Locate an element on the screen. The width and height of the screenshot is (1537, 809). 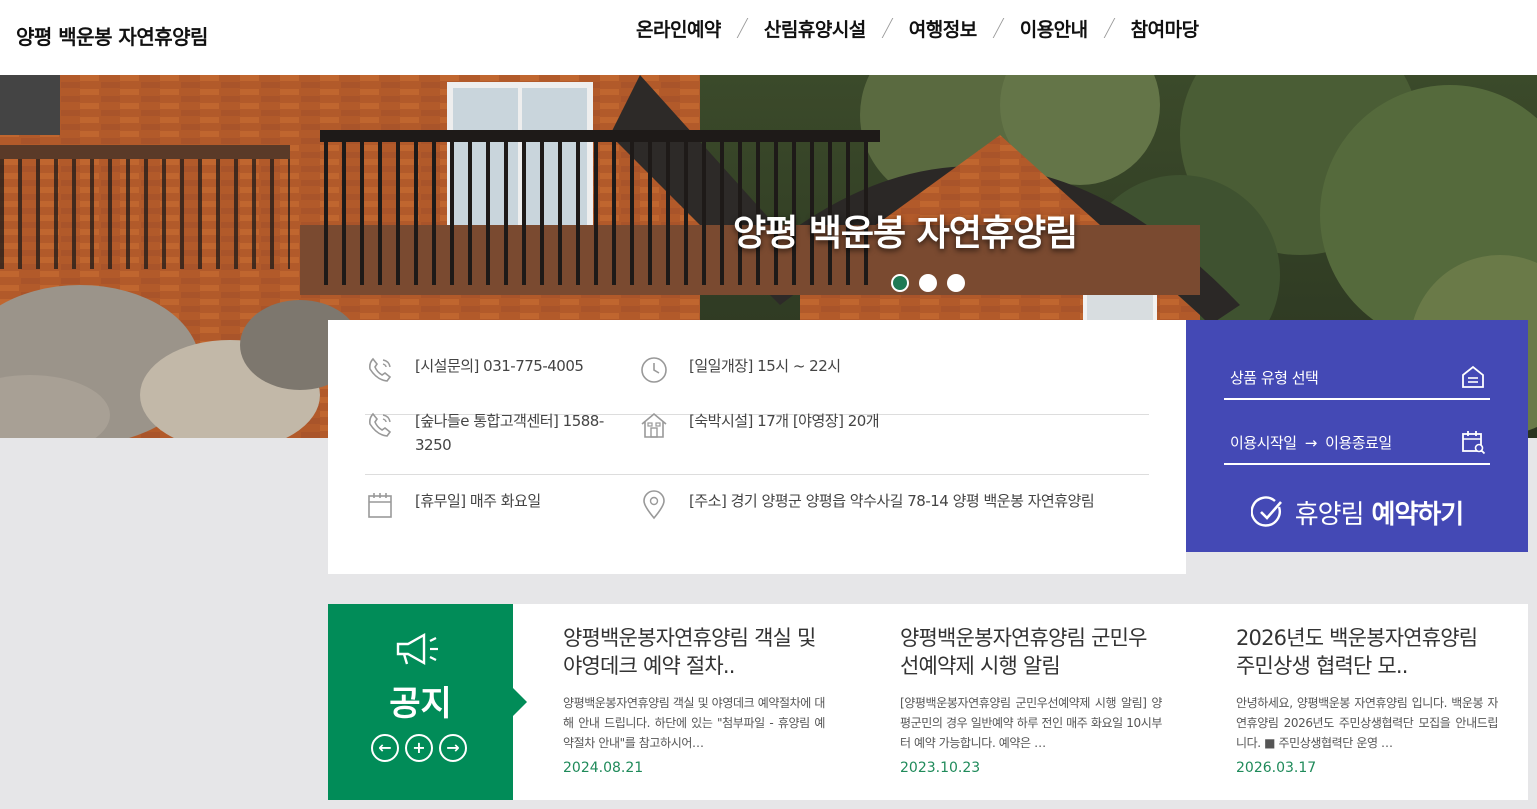
nav-community: 참여마당 is located at coordinates (1165, 28).